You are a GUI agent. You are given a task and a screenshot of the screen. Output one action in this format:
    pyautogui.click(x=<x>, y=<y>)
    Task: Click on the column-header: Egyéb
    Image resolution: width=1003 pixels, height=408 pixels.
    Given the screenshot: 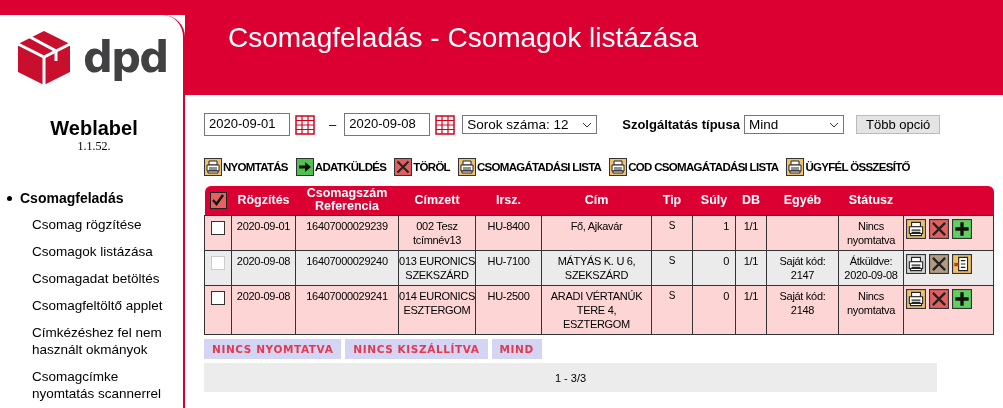 What is the action you would take?
    pyautogui.click(x=802, y=200)
    